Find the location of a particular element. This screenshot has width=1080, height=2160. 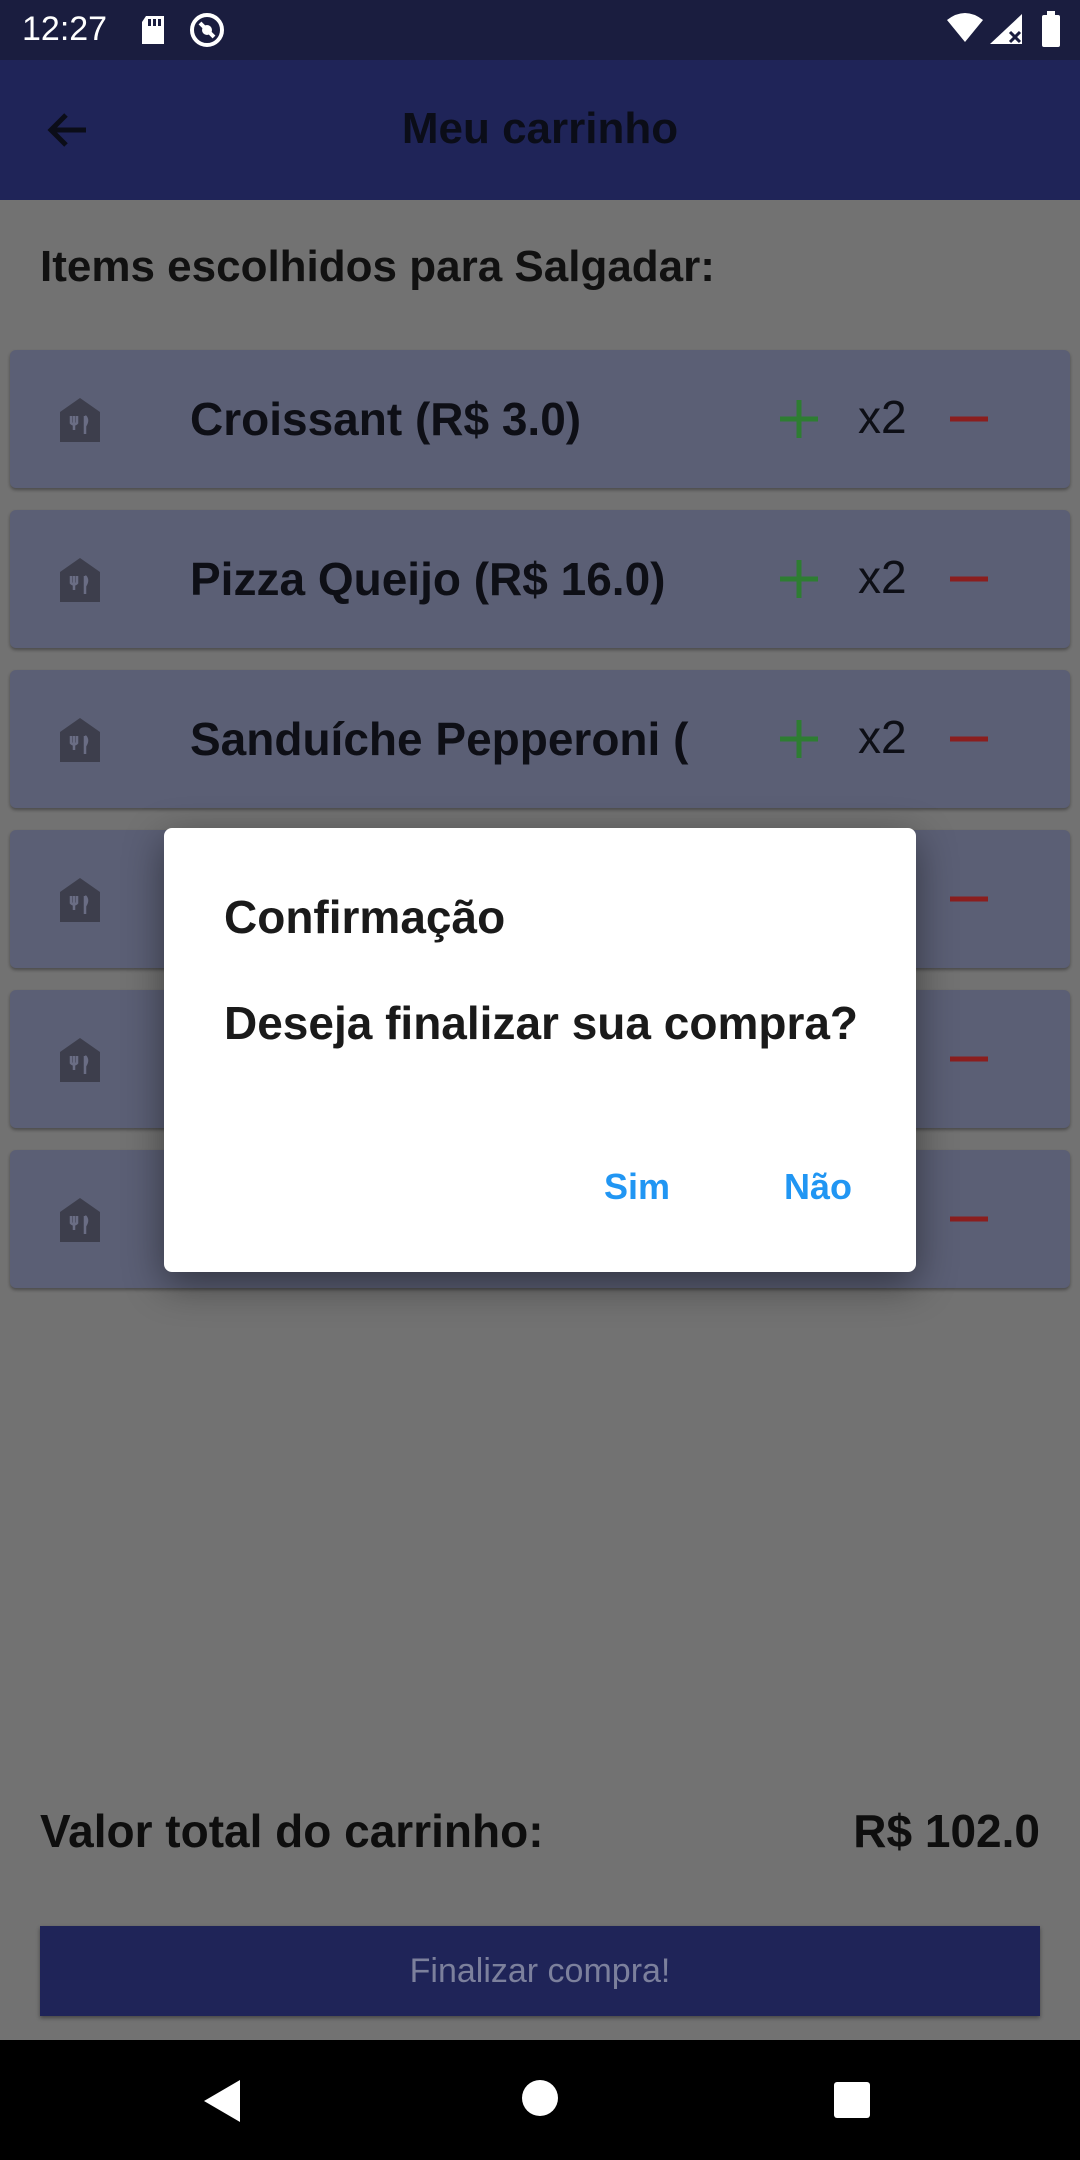

cart-item: Sanduíche Pepperoni ( x2 is located at coordinates (540, 739).